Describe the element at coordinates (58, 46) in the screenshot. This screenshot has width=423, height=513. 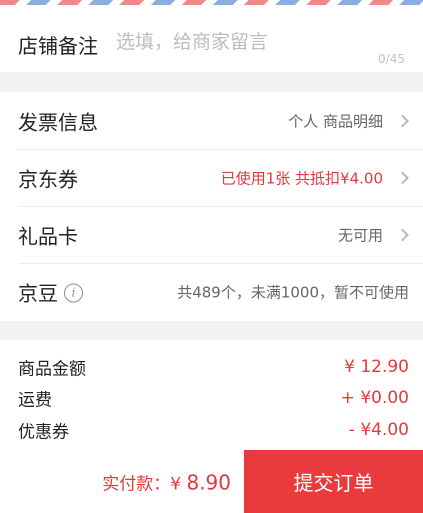
I see `remark-label: 店铺备注` at that location.